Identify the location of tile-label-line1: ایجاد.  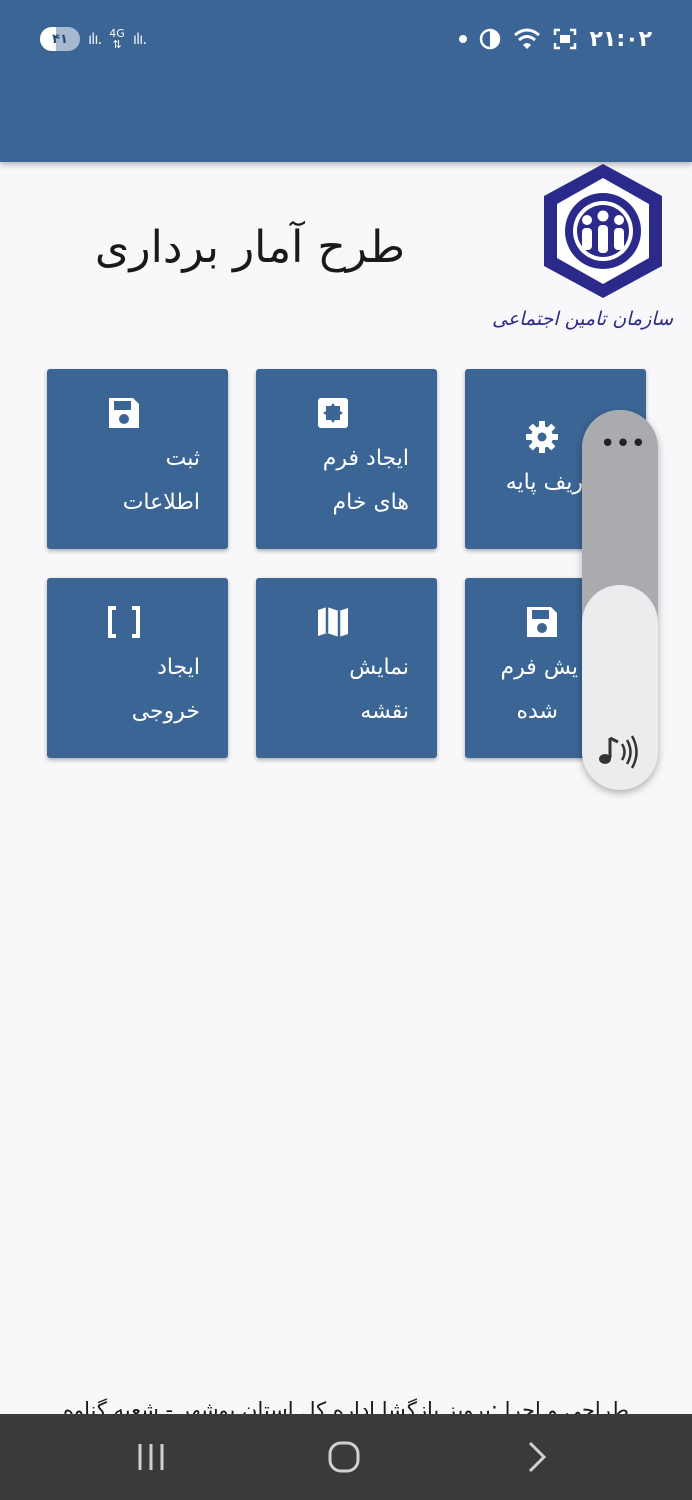
(178, 667).